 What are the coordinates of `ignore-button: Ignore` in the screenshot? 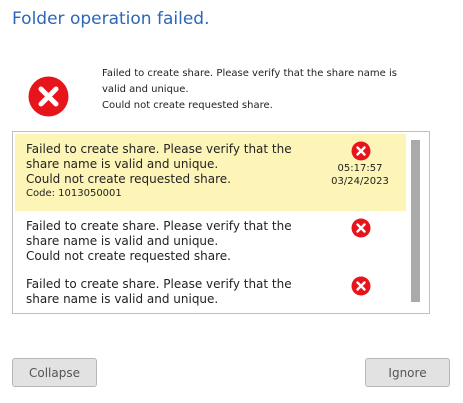 It's located at (407, 372).